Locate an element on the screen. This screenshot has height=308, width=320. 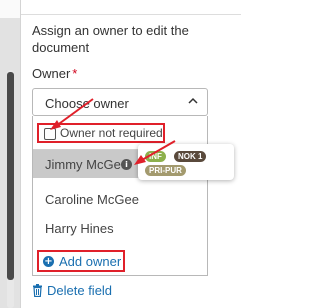
owner-select: Choose owner is located at coordinates (120, 102).